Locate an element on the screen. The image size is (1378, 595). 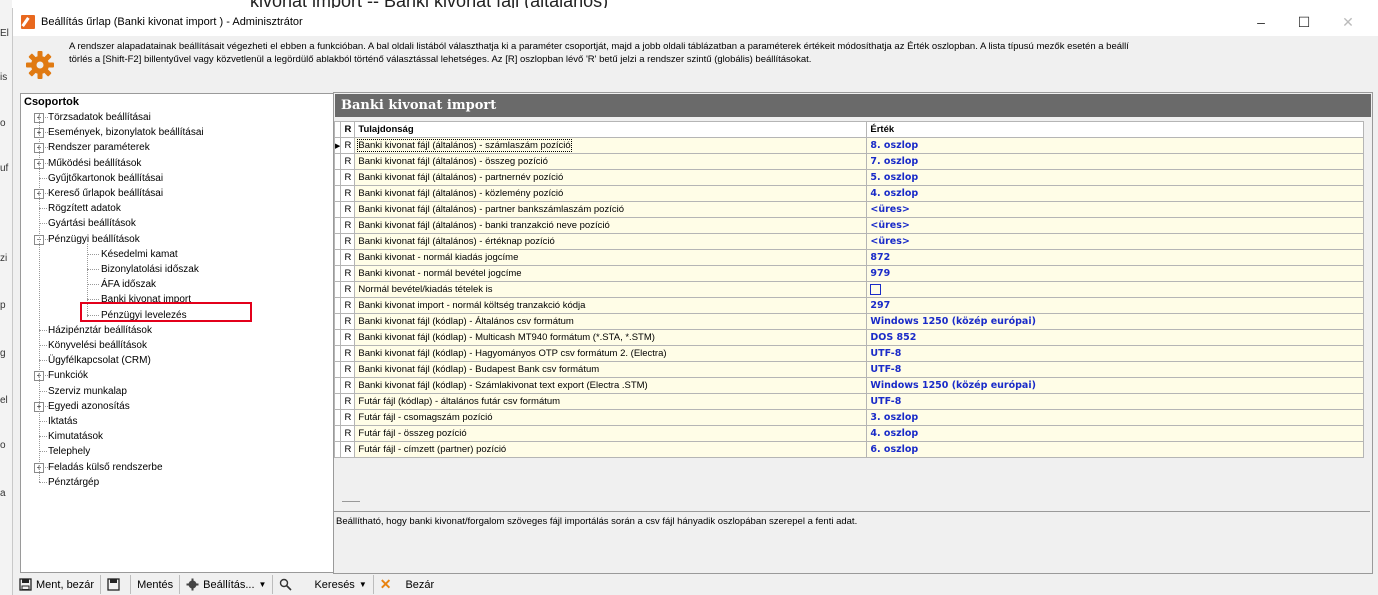
table-row: R Normál bevétel/kiadás tételek is is located at coordinates (848, 289).